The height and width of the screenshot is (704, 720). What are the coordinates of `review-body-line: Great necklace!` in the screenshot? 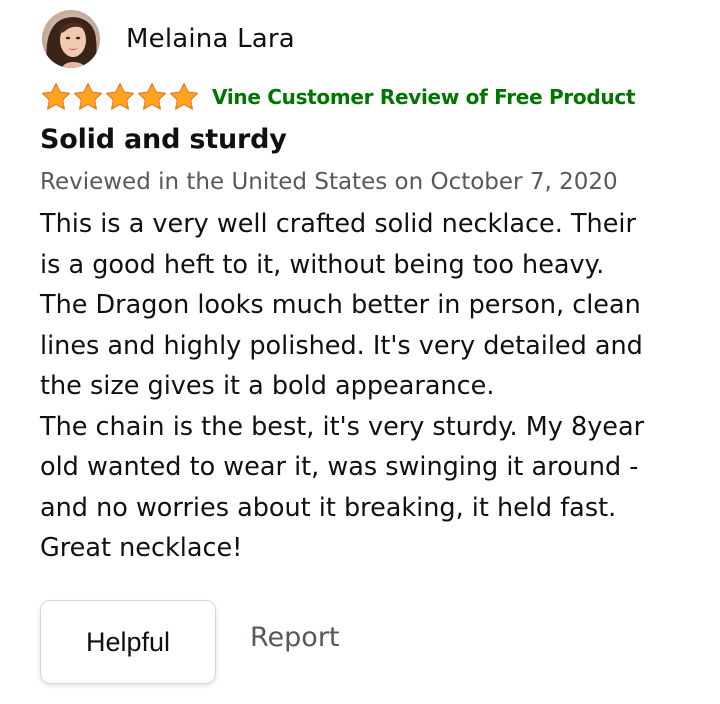 It's located at (141, 548).